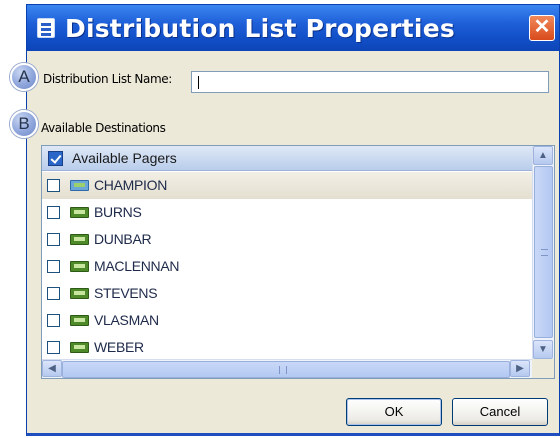 Image resolution: width=560 pixels, height=438 pixels. Describe the element at coordinates (126, 293) in the screenshot. I see `pager-name: STEVENS` at that location.